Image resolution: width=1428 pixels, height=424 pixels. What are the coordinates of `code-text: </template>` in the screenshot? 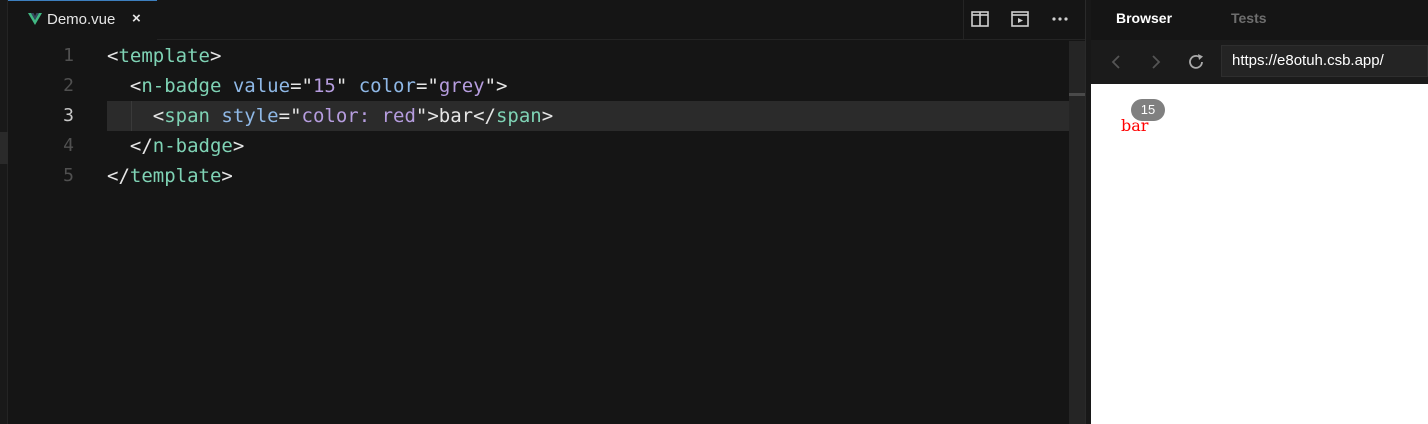 It's located at (170, 176).